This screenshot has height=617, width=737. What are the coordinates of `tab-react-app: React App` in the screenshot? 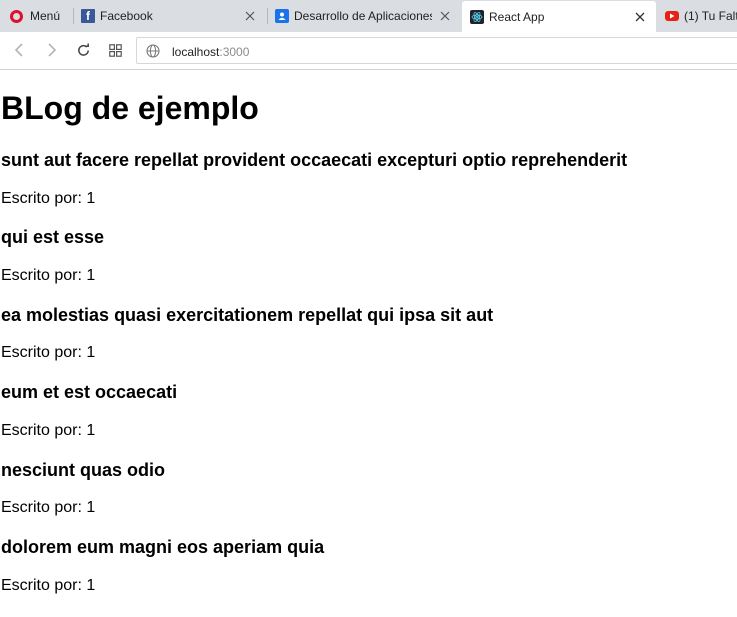 It's located at (559, 16).